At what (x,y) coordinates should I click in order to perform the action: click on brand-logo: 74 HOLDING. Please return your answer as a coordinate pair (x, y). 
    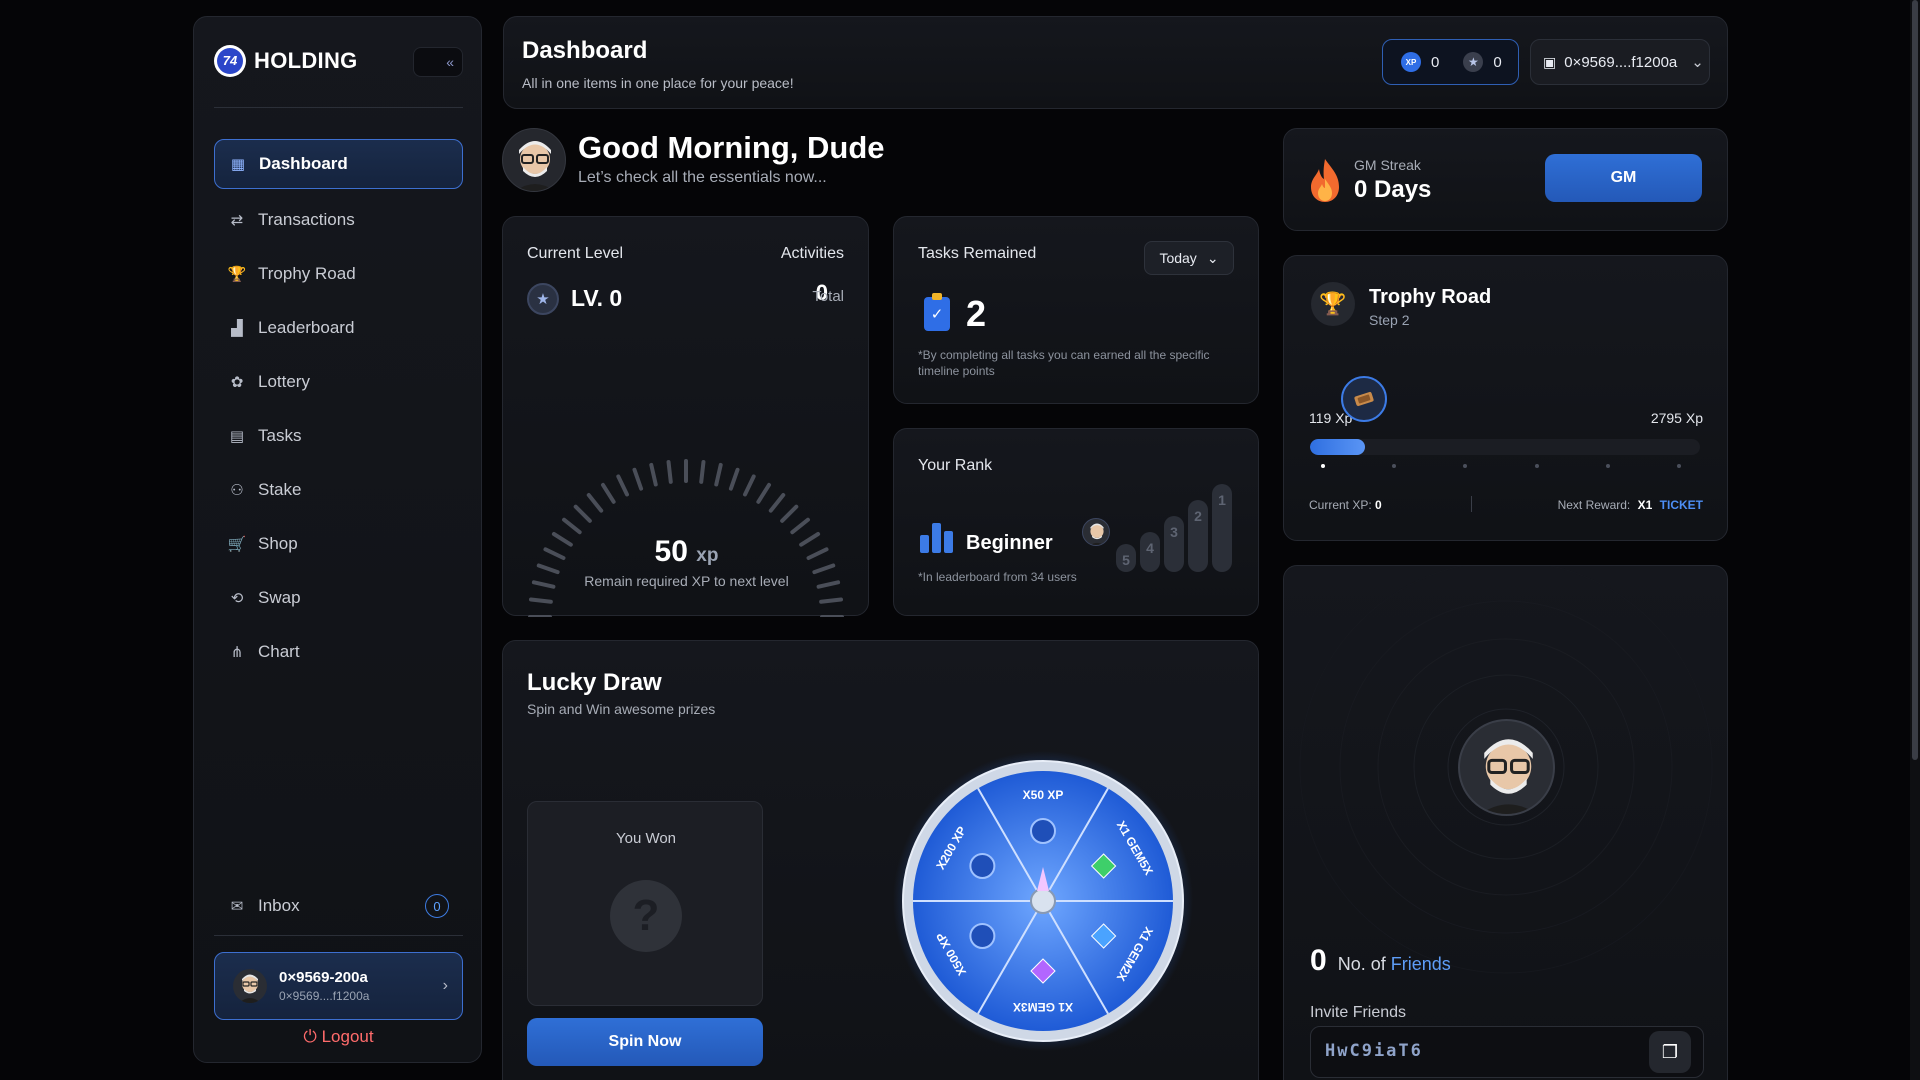
    Looking at the image, I should click on (286, 61).